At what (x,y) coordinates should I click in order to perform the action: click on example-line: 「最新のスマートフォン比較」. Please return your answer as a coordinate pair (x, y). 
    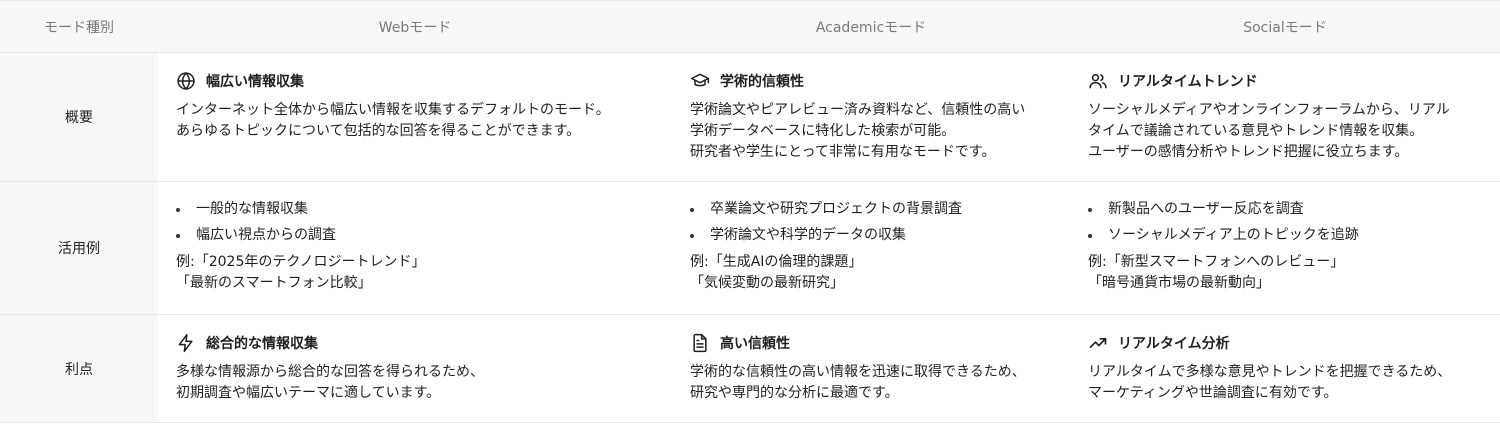
    Looking at the image, I should click on (274, 283).